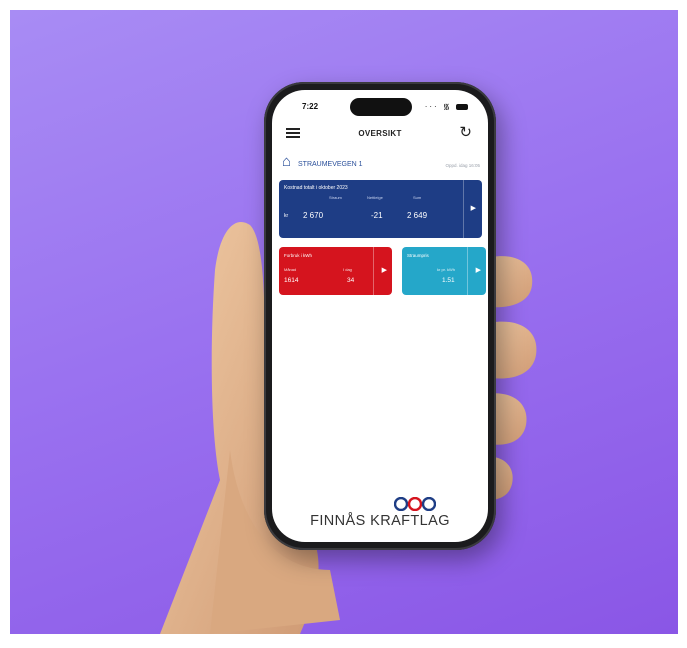 This screenshot has width=687, height=648. I want to click on consumption-today-value: 34, so click(351, 280).